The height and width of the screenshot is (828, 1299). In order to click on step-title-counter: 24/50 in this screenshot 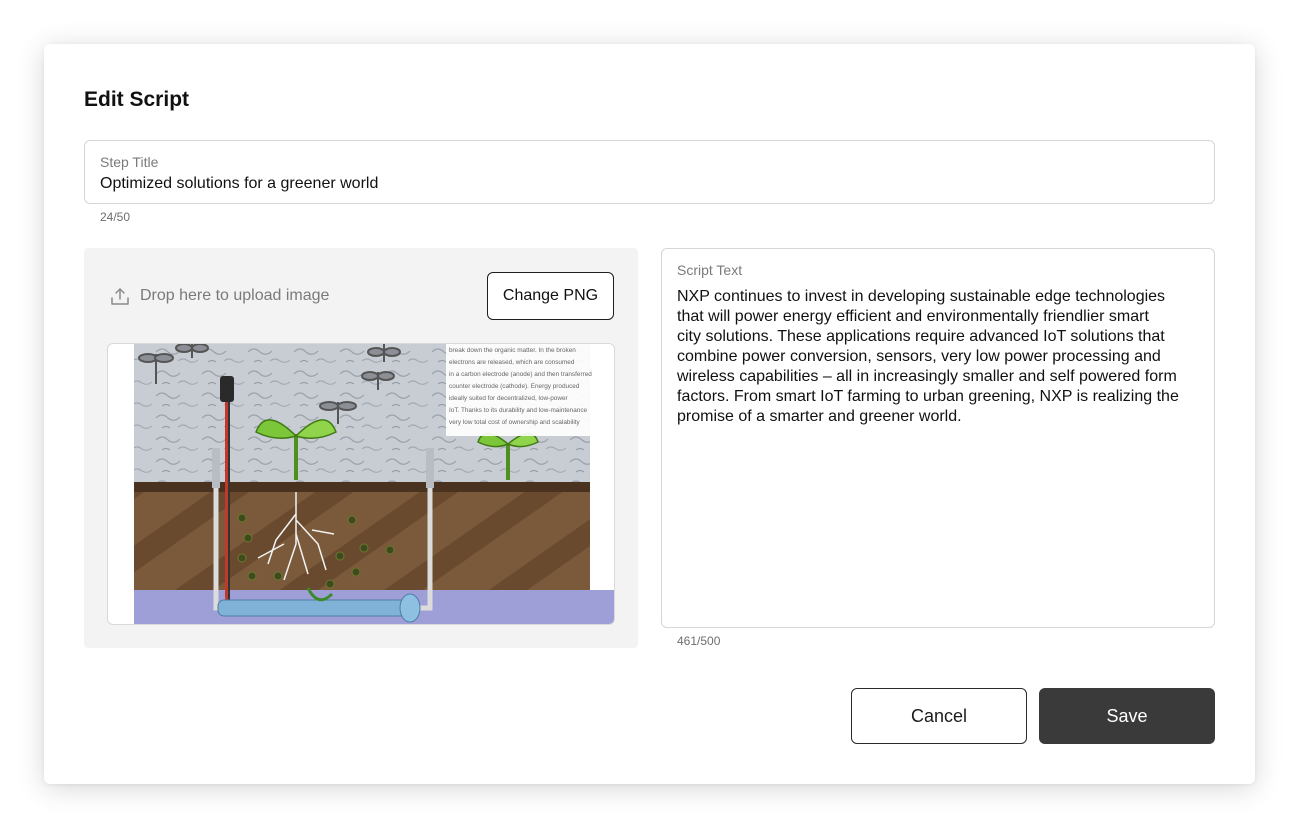, I will do `click(115, 217)`.